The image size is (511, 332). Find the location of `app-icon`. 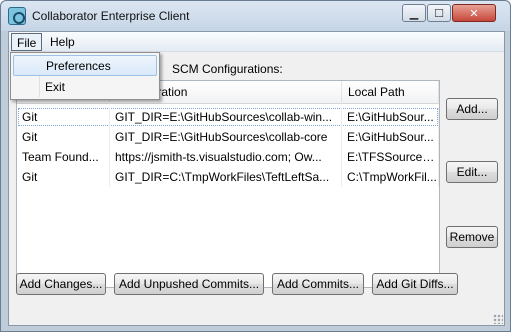

app-icon is located at coordinates (17, 16).